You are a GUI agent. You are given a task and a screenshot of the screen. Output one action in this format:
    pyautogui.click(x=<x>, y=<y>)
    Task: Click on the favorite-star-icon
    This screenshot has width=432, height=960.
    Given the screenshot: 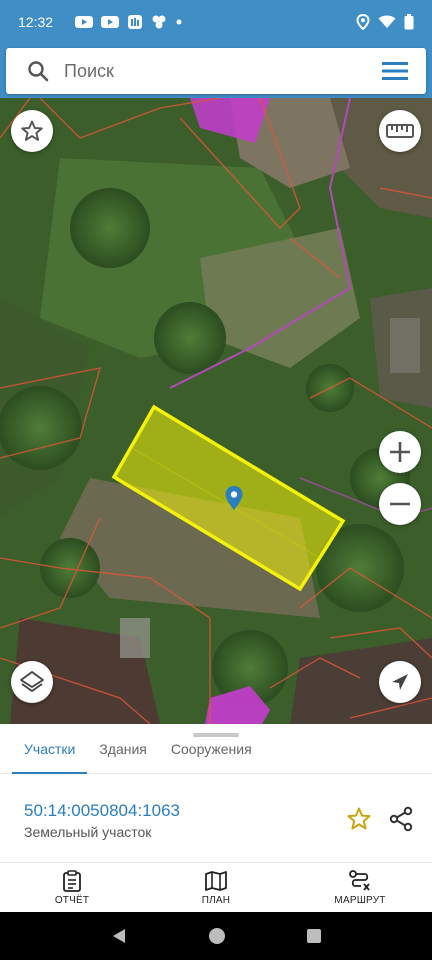 What is the action you would take?
    pyautogui.click(x=359, y=819)
    